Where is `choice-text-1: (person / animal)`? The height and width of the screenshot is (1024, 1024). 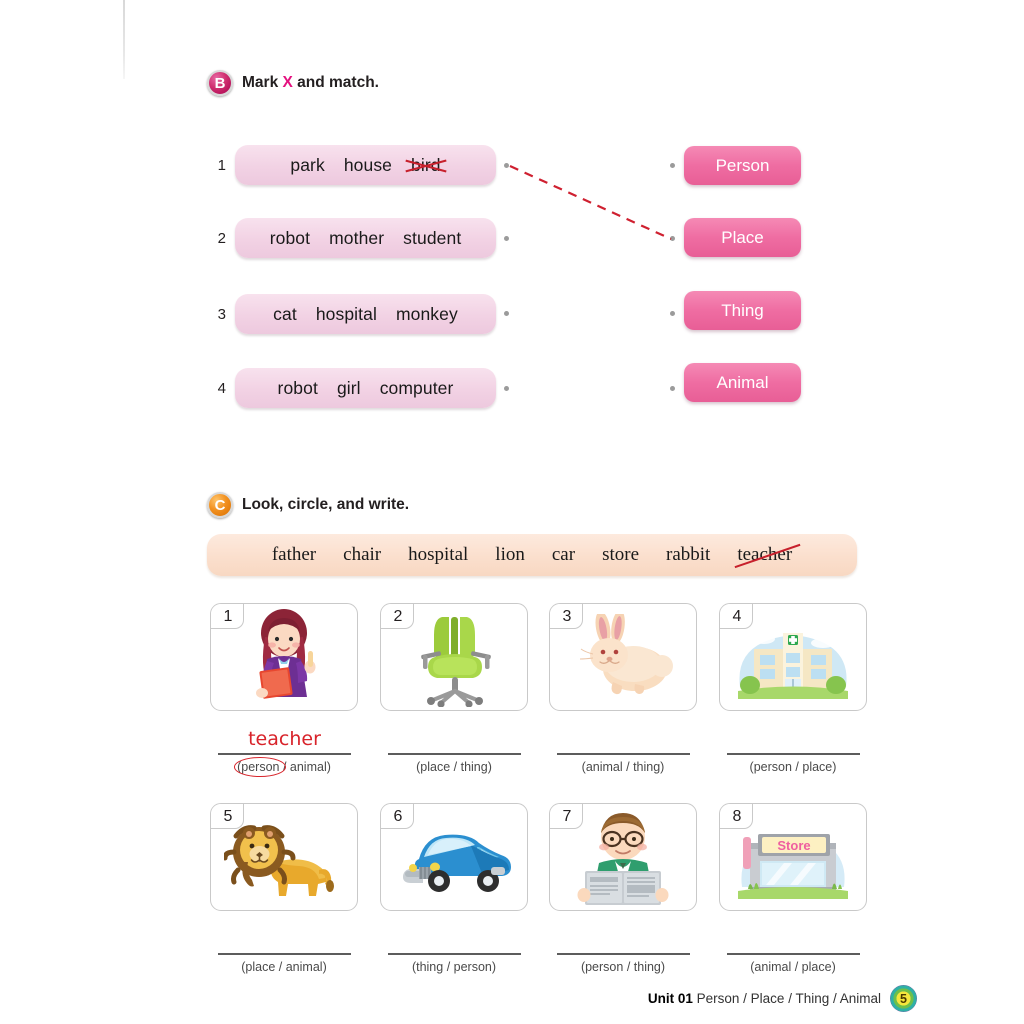 choice-text-1: (person / animal) is located at coordinates (284, 767).